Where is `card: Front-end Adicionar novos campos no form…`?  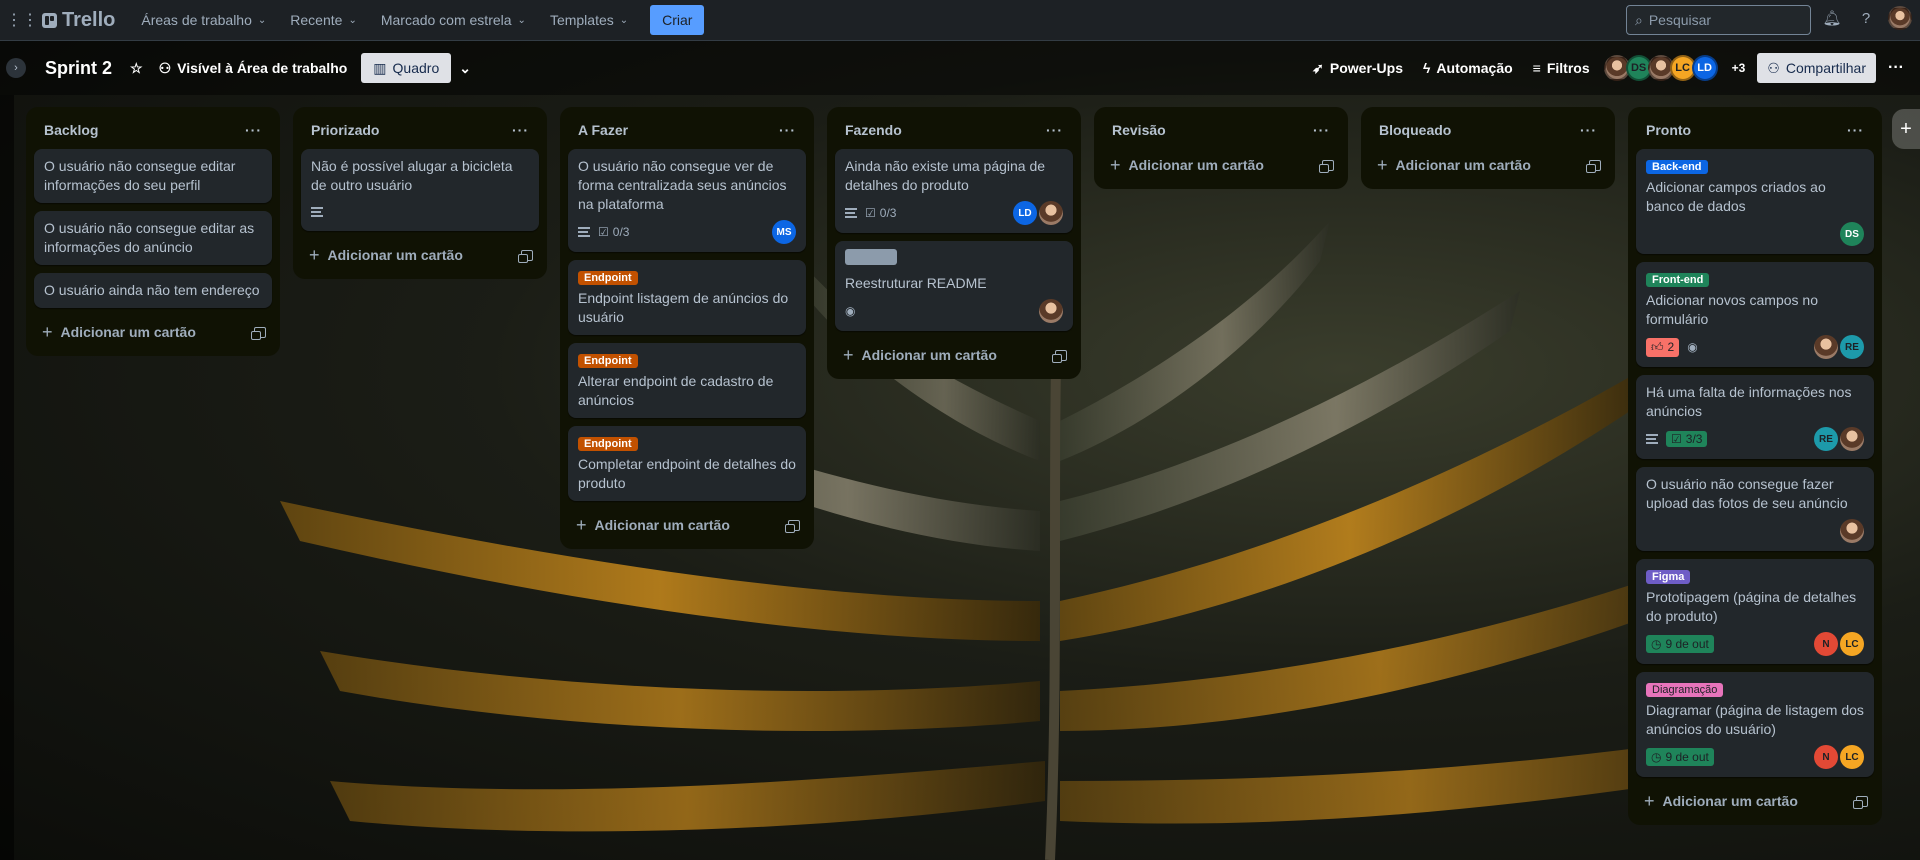 card: Front-end Adicionar novos campos no form… is located at coordinates (1755, 314).